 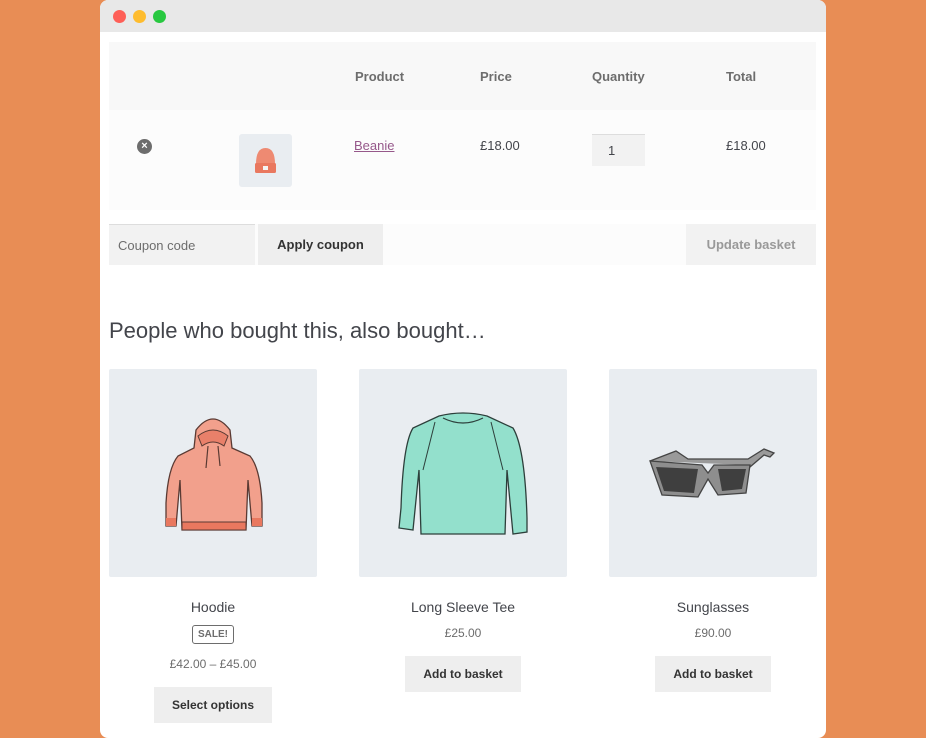 I want to click on sunglasses-icon, so click(x=712, y=473).